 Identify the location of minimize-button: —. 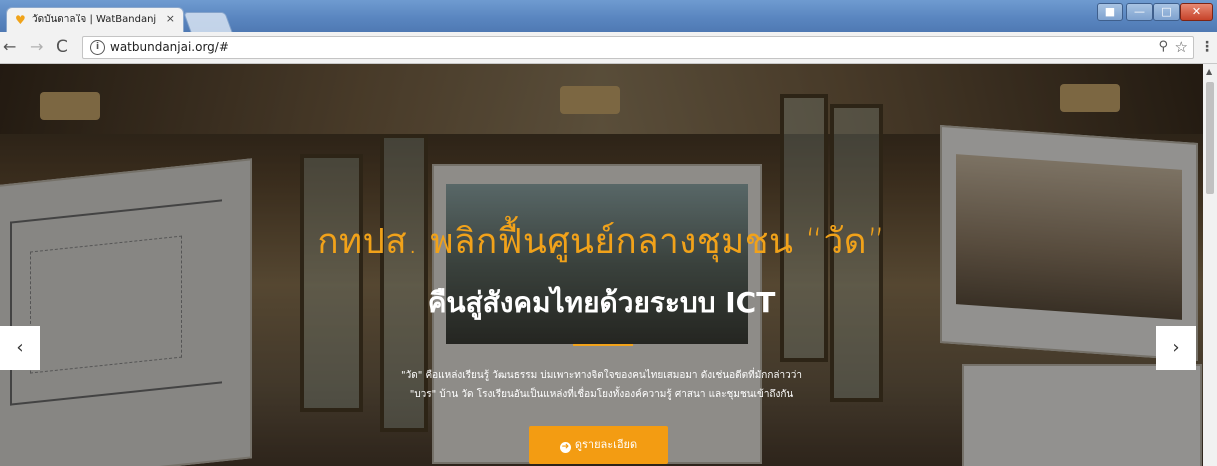
(1139, 12).